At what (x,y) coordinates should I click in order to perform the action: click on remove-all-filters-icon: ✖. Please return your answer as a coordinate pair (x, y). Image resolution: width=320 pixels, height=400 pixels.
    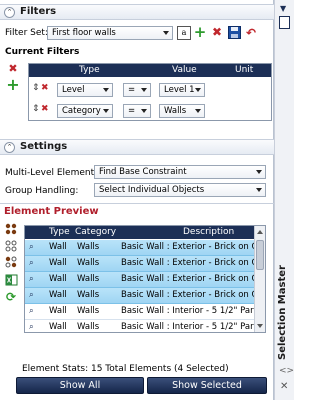
    Looking at the image, I should click on (13, 69).